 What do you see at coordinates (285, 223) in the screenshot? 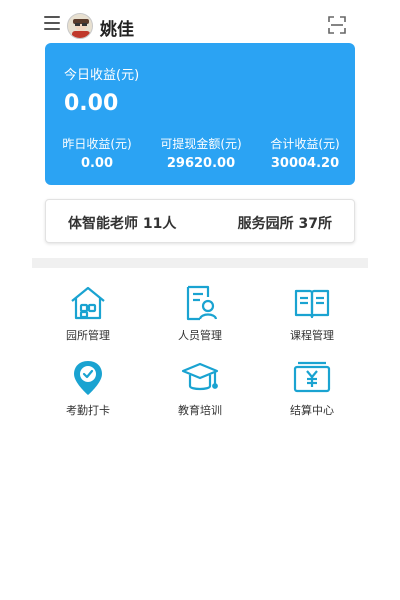
I see `kindergarten-count: 服务园所 37所` at bounding box center [285, 223].